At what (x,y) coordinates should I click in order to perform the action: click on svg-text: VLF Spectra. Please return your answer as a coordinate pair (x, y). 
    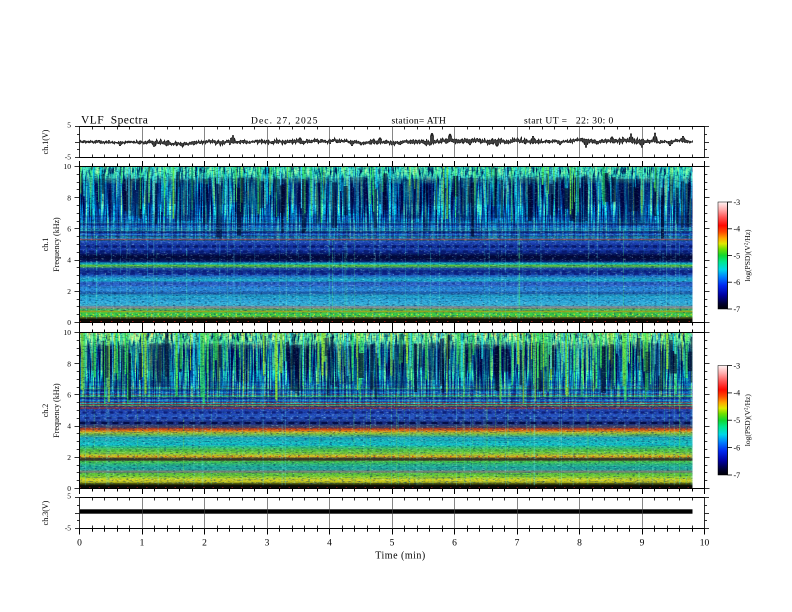
    Looking at the image, I should click on (114, 121).